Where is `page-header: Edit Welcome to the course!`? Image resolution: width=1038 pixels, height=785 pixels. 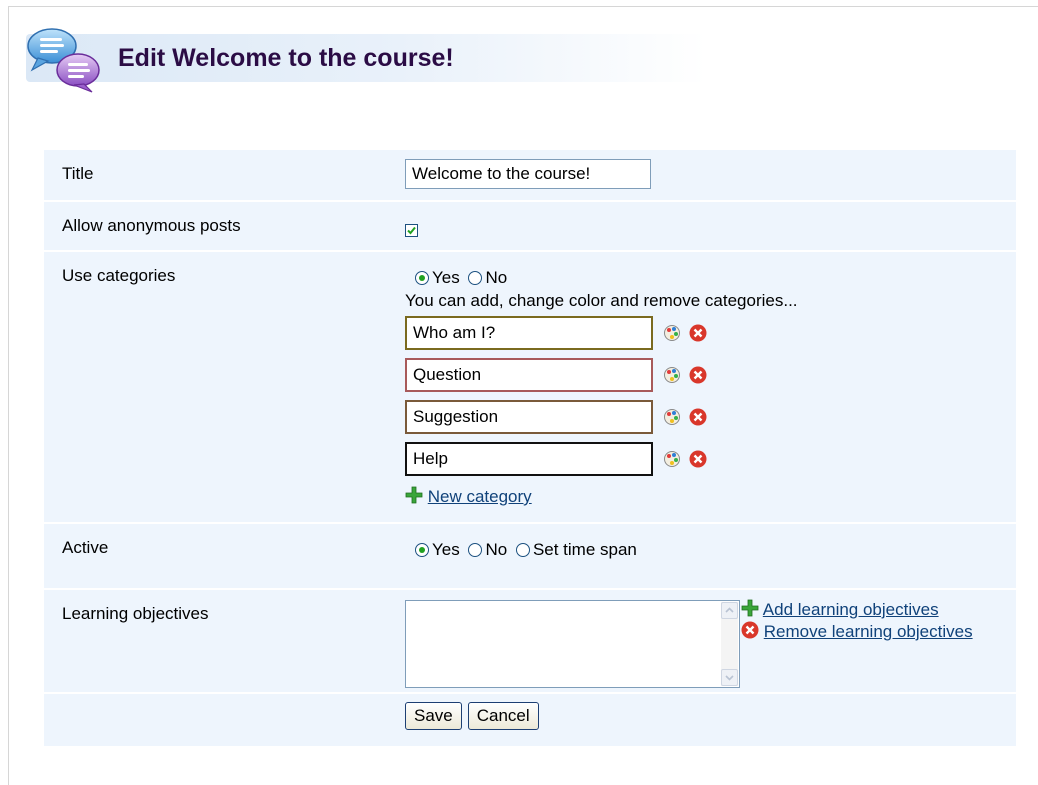
page-header: Edit Welcome to the course! is located at coordinates (366, 59).